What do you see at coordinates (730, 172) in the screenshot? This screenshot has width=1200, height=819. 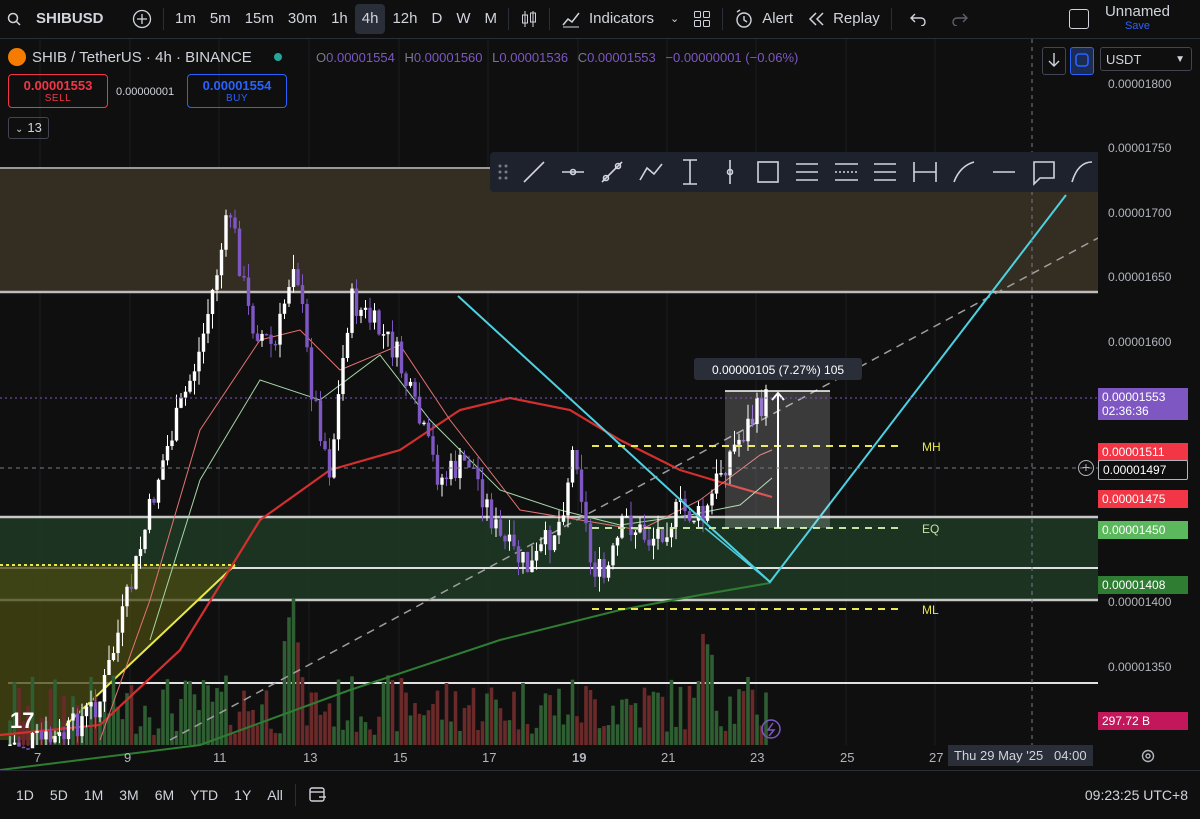 I see `vertical-ray-tool-icon` at bounding box center [730, 172].